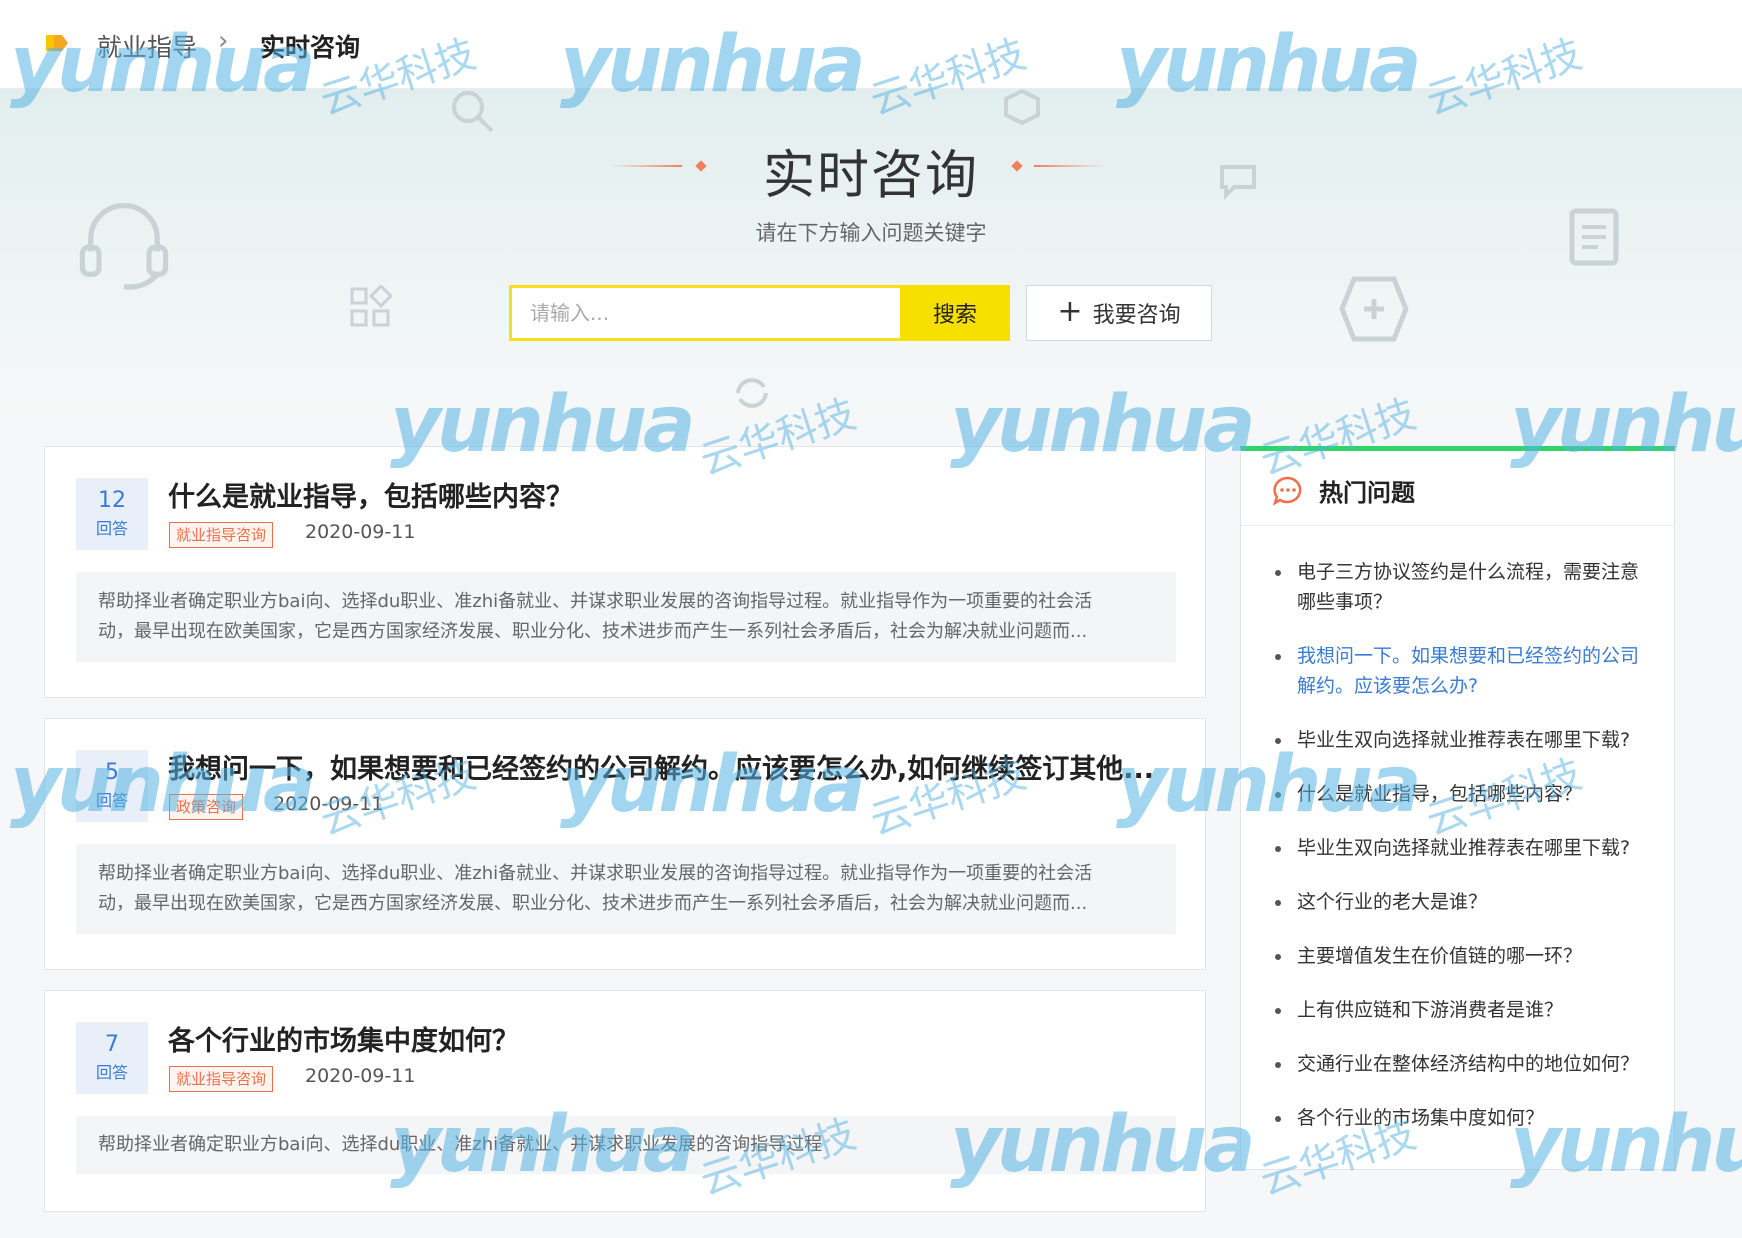  I want to click on hot-question-item: 电子三方协议签约是什么流程，需要注意哪些事项？, so click(1463, 587).